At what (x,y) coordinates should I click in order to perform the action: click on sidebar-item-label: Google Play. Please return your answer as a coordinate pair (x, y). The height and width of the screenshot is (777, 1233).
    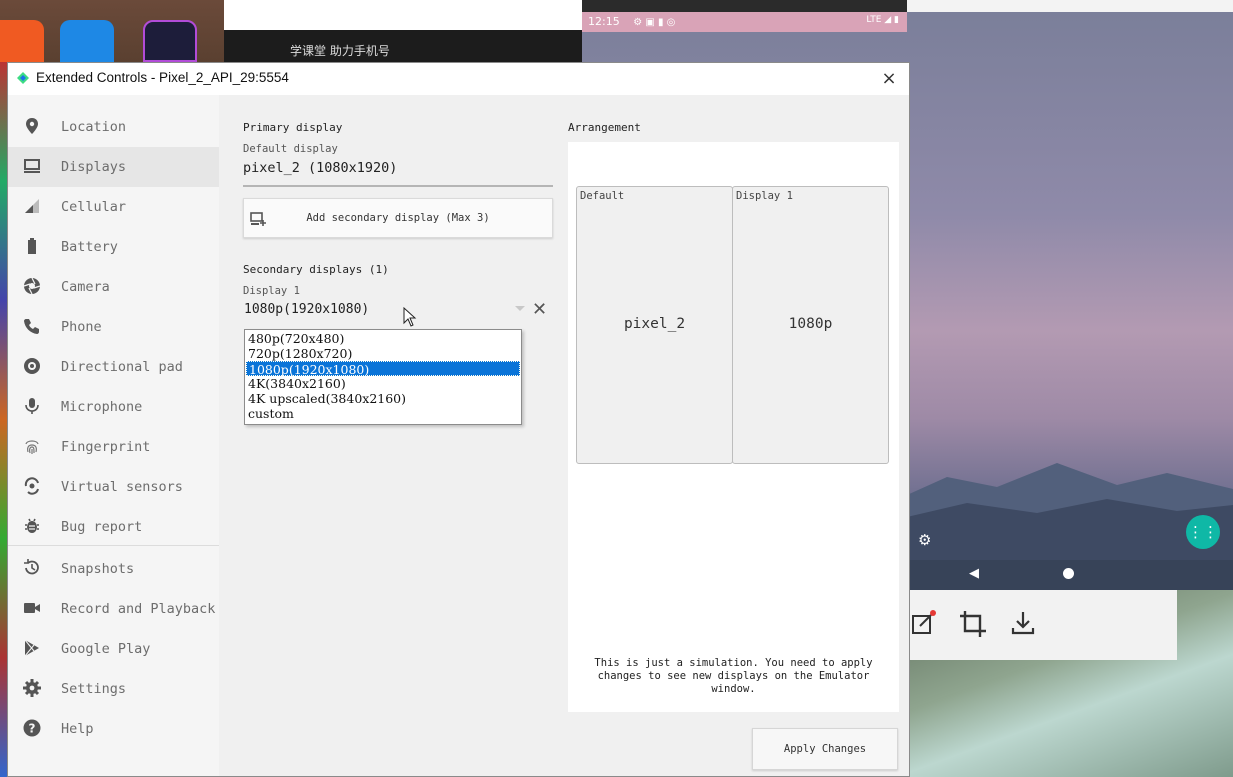
    Looking at the image, I should click on (106, 649).